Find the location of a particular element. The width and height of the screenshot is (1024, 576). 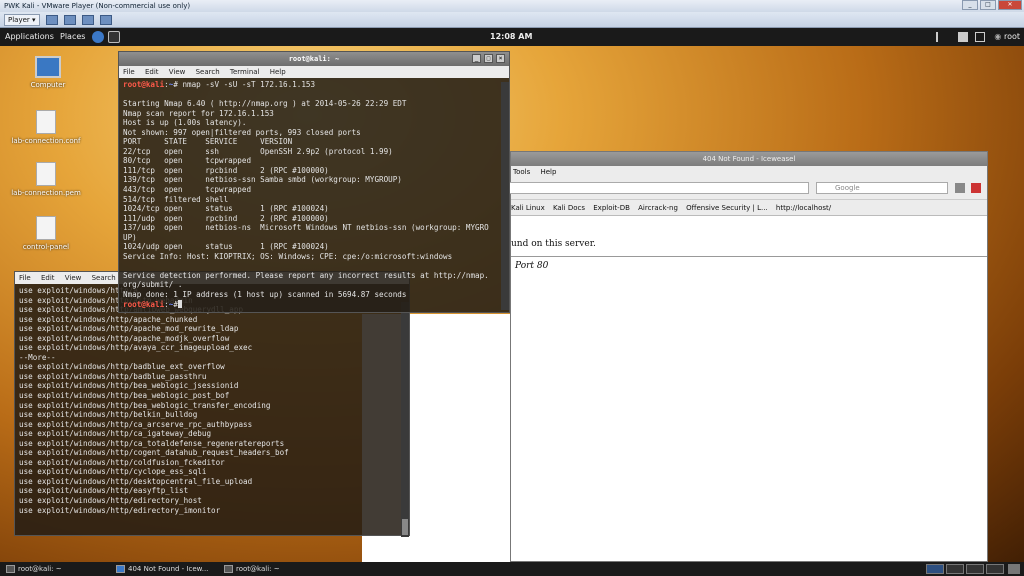

terminal-launcher-icon is located at coordinates (114, 37).